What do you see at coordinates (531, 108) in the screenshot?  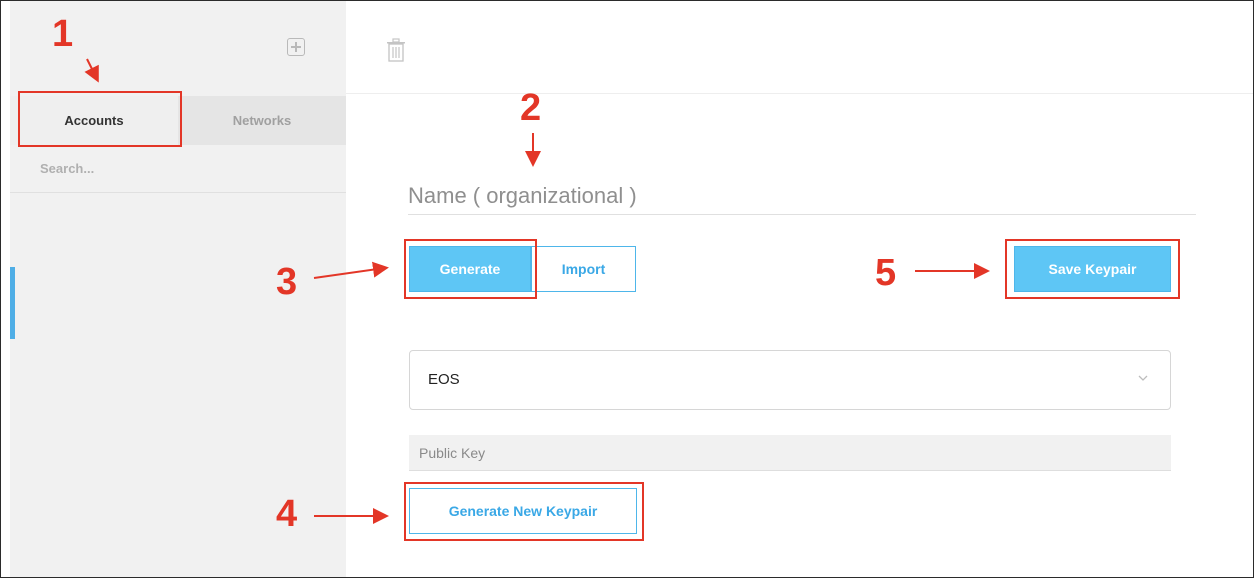 I see `annotation-label-2: 2` at bounding box center [531, 108].